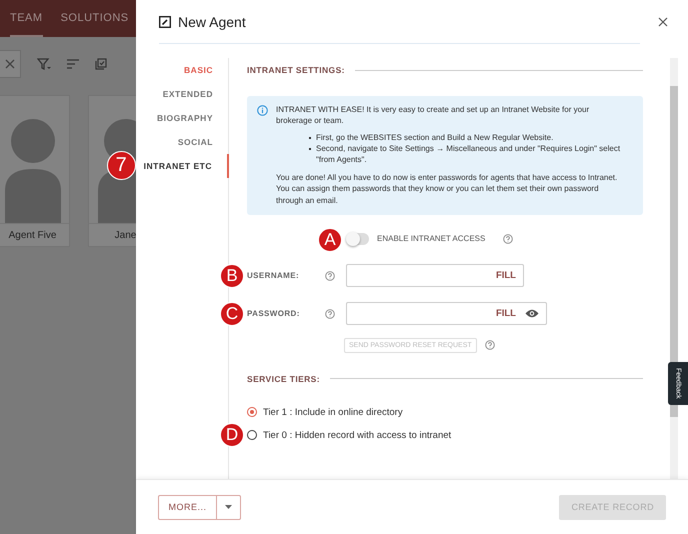  Describe the element at coordinates (283, 379) in the screenshot. I see `section-heading: SERVICE TIERS:` at that location.